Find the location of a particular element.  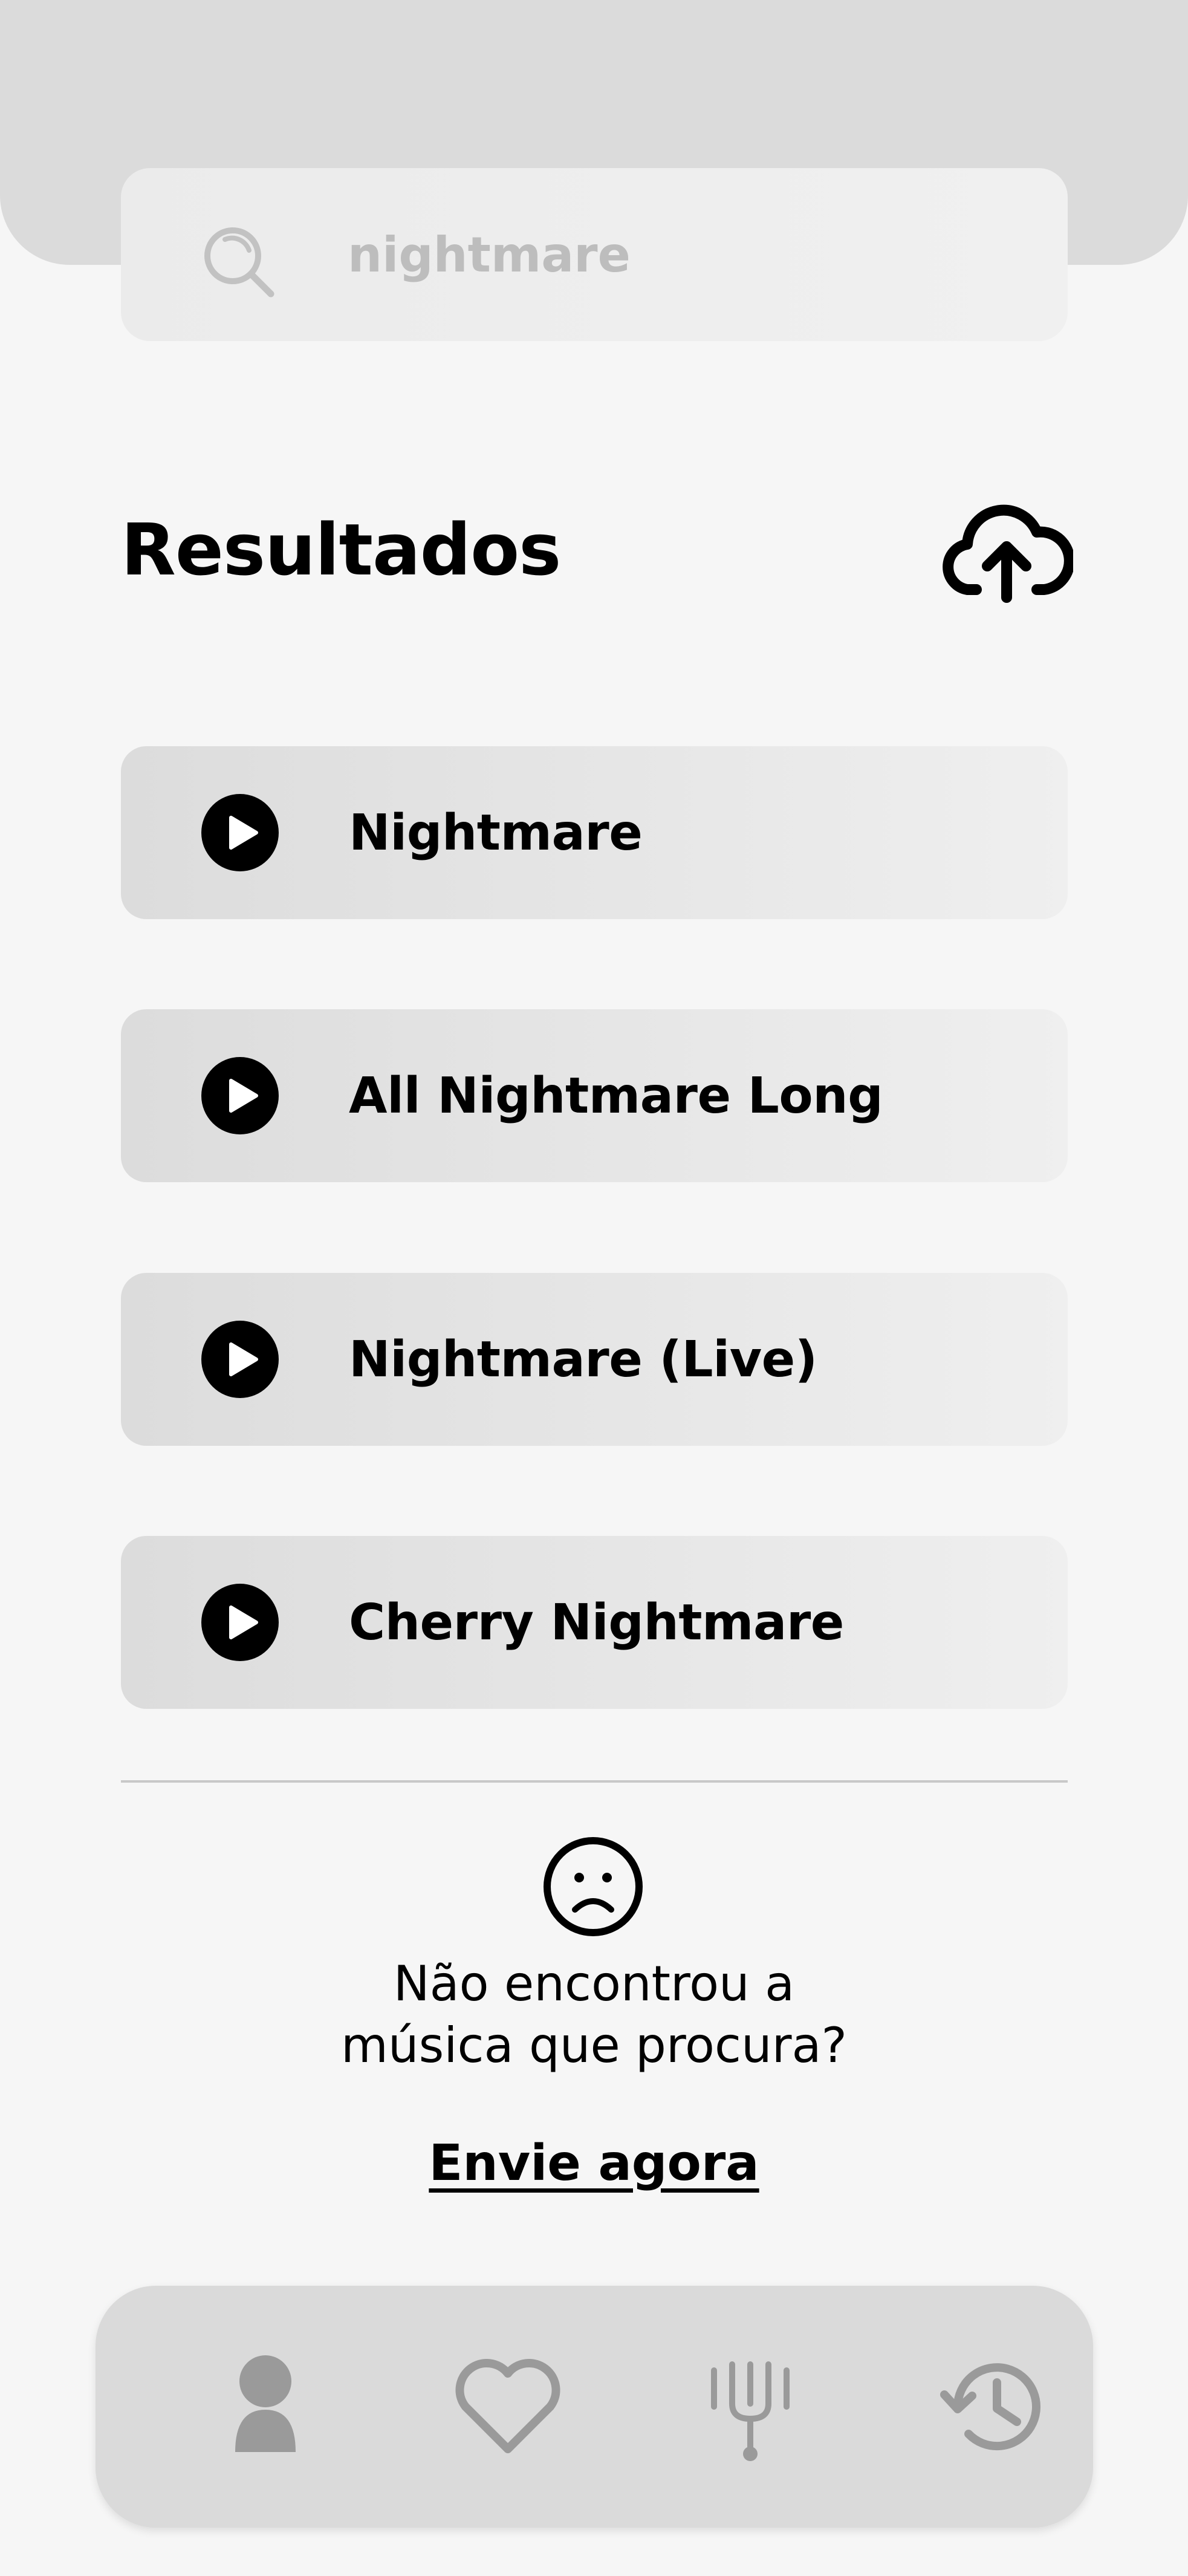

result-title: Cherry Nightmare is located at coordinates (596, 1622).